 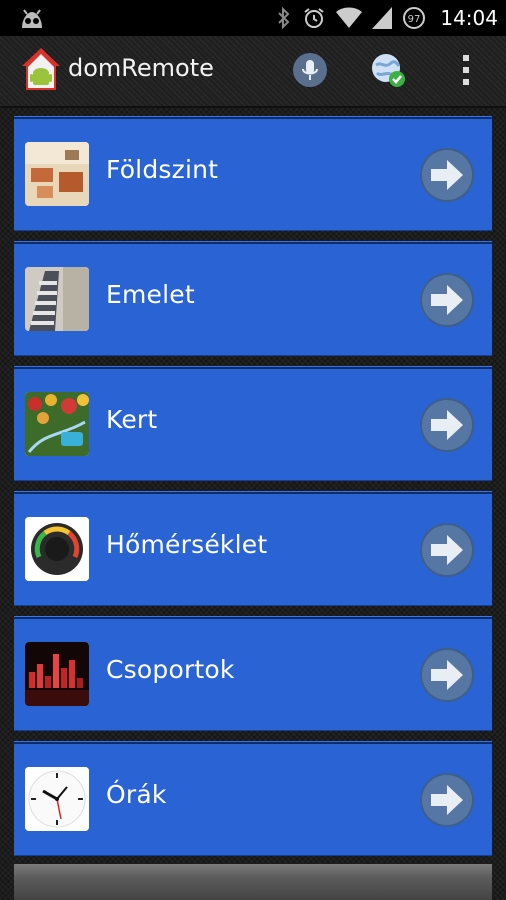 What do you see at coordinates (162, 169) in the screenshot?
I see `menu-item-label: Földszint` at bounding box center [162, 169].